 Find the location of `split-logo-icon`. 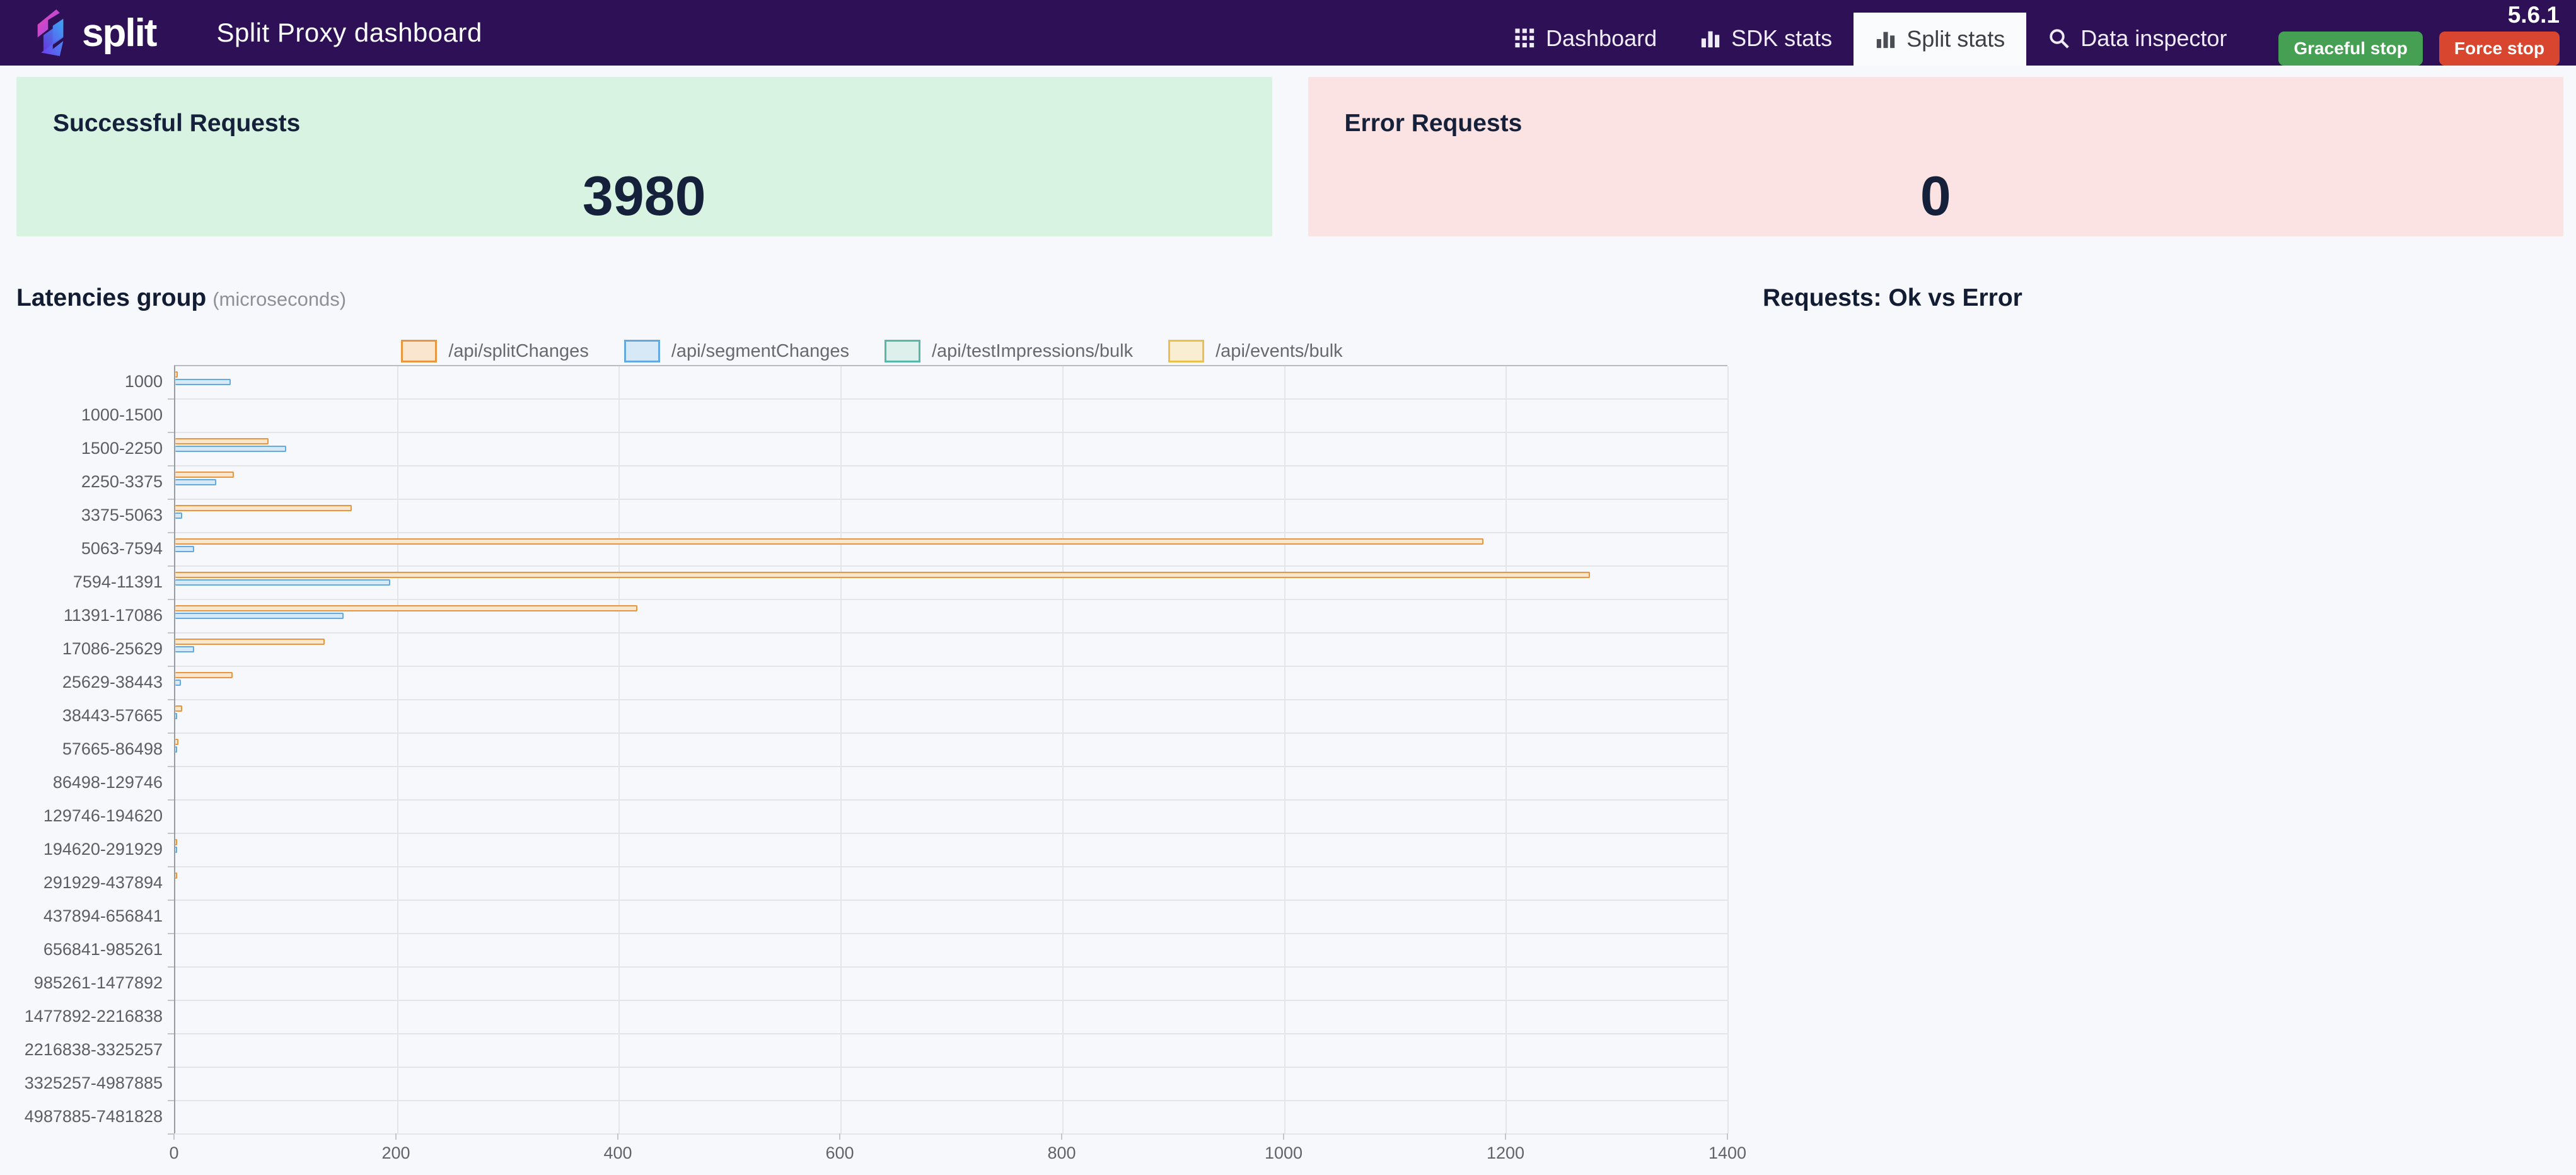

split-logo-icon is located at coordinates (50, 33).